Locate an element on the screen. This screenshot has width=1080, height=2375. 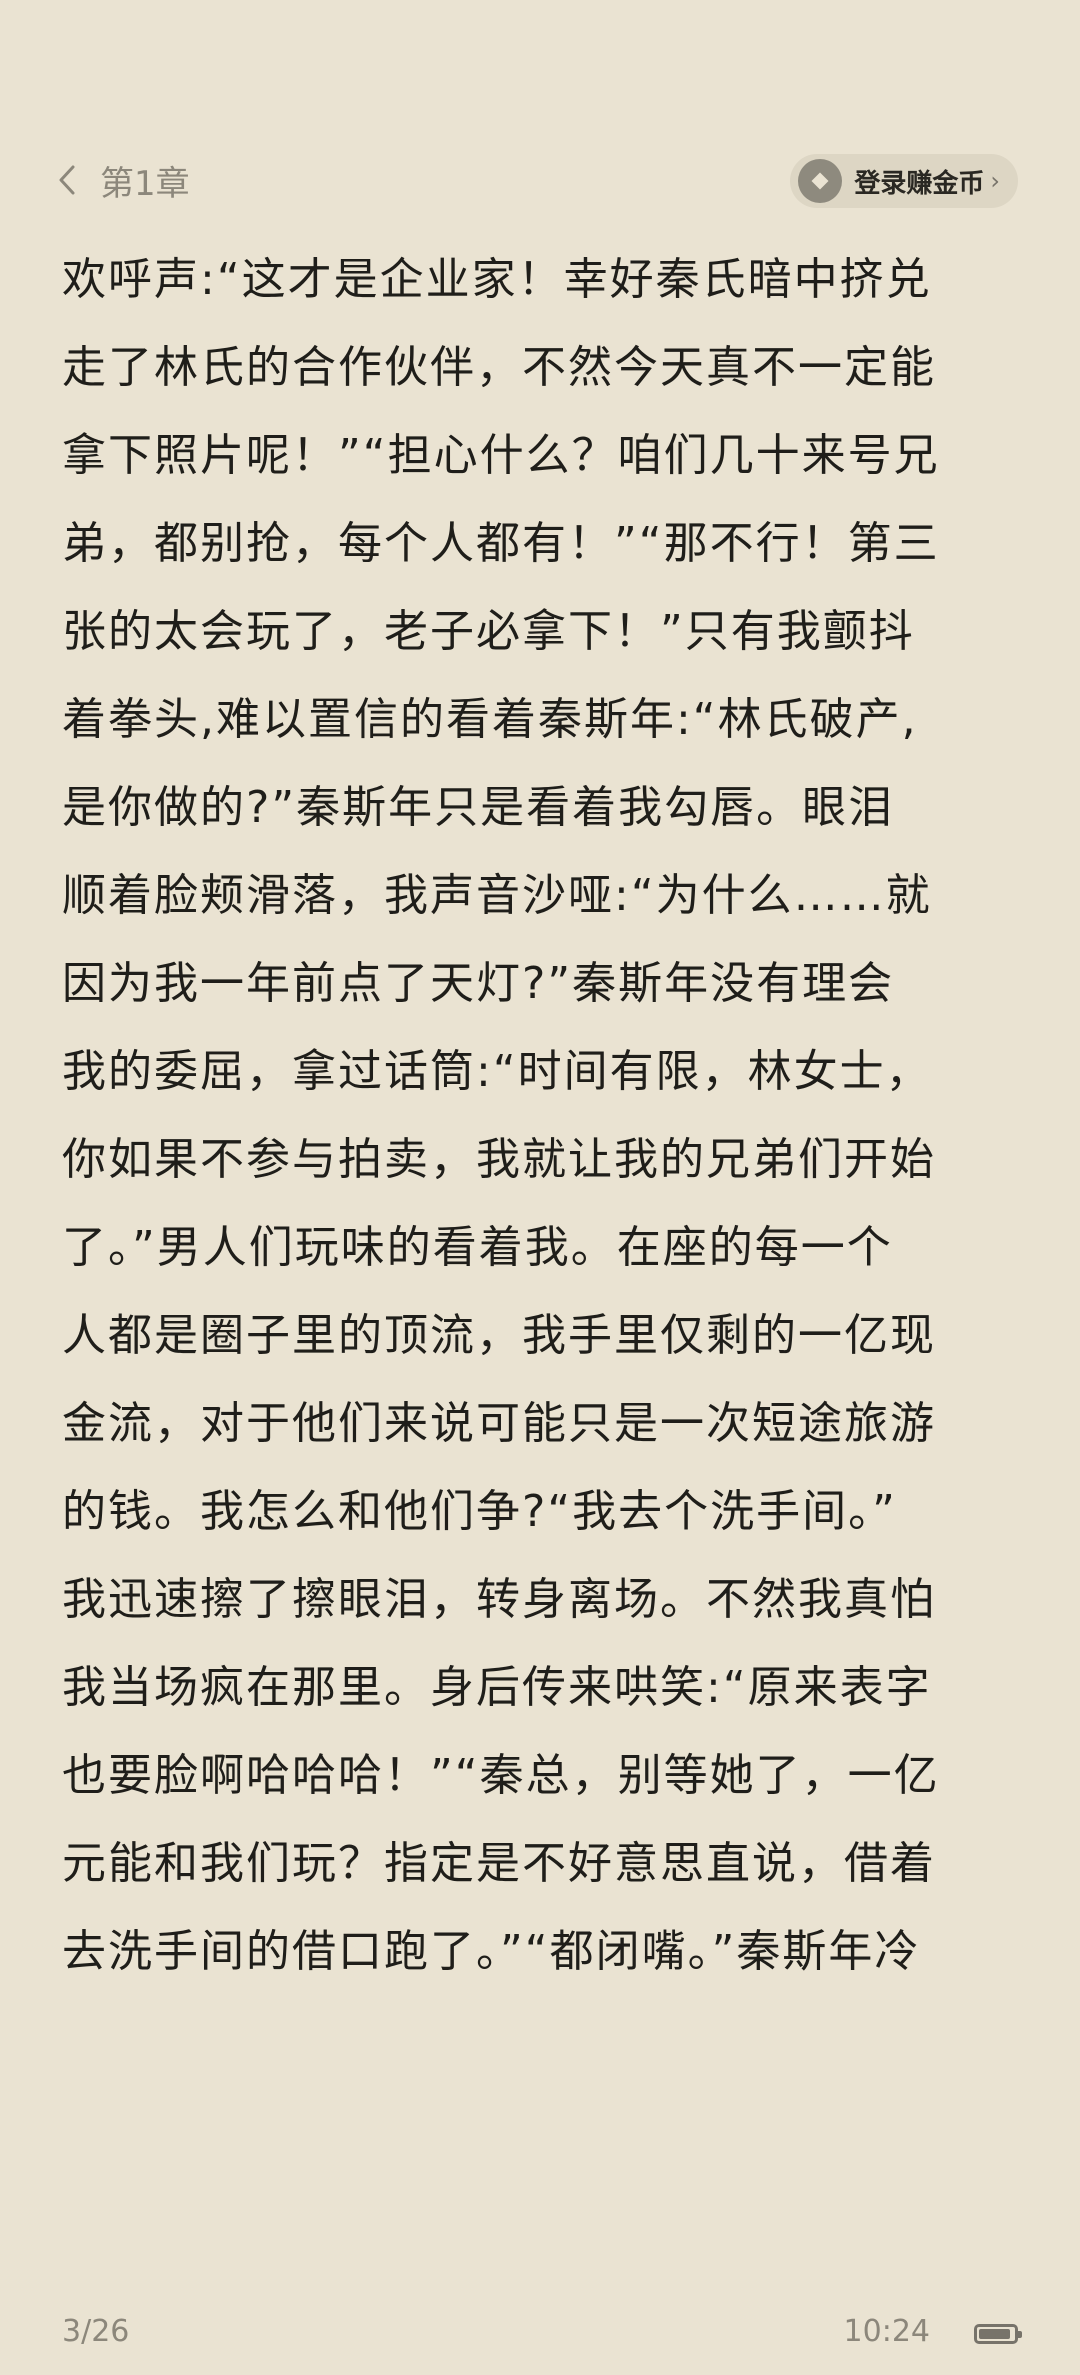
text-line: 我当场疯在那里。身后传来哄笑:“原来表字 is located at coordinates (497, 1687).